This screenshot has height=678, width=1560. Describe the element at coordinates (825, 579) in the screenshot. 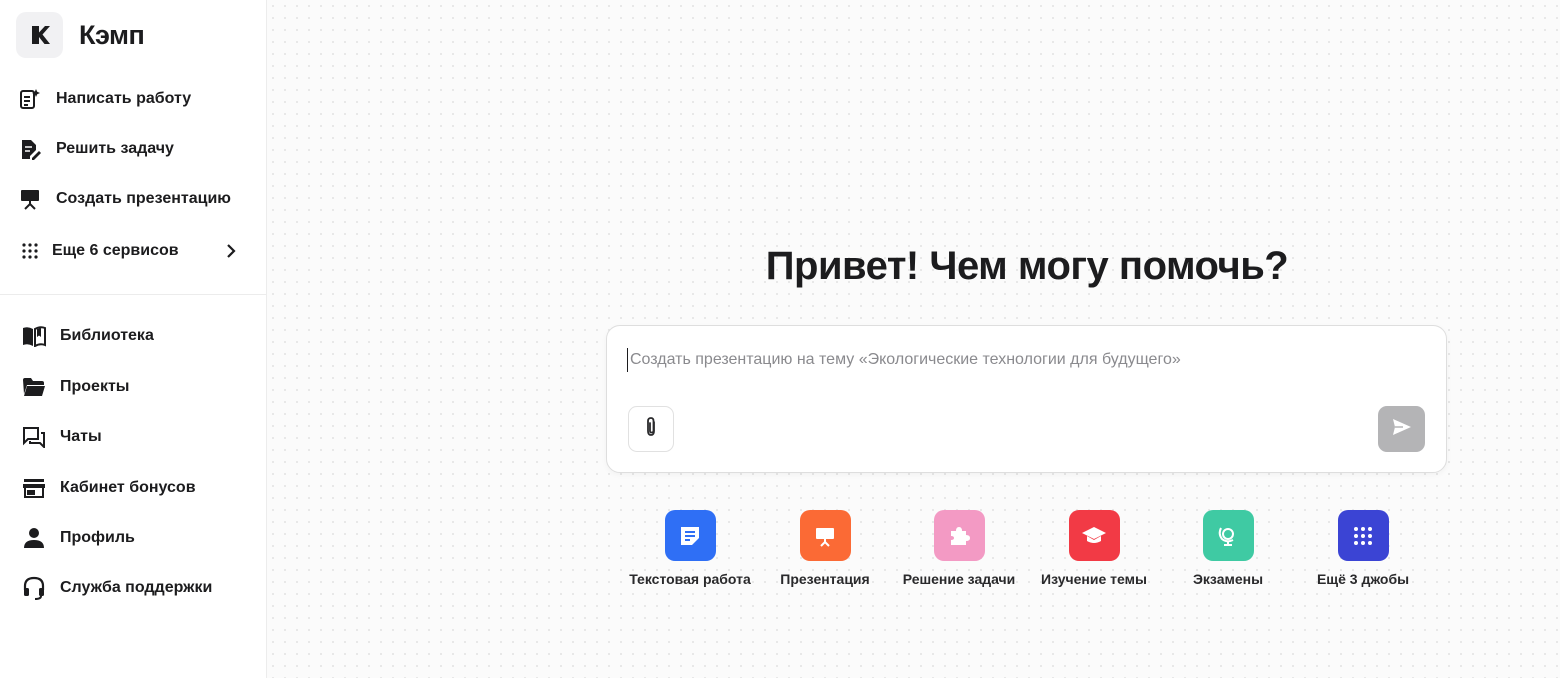

I see `quick-action-label: Презентация` at that location.